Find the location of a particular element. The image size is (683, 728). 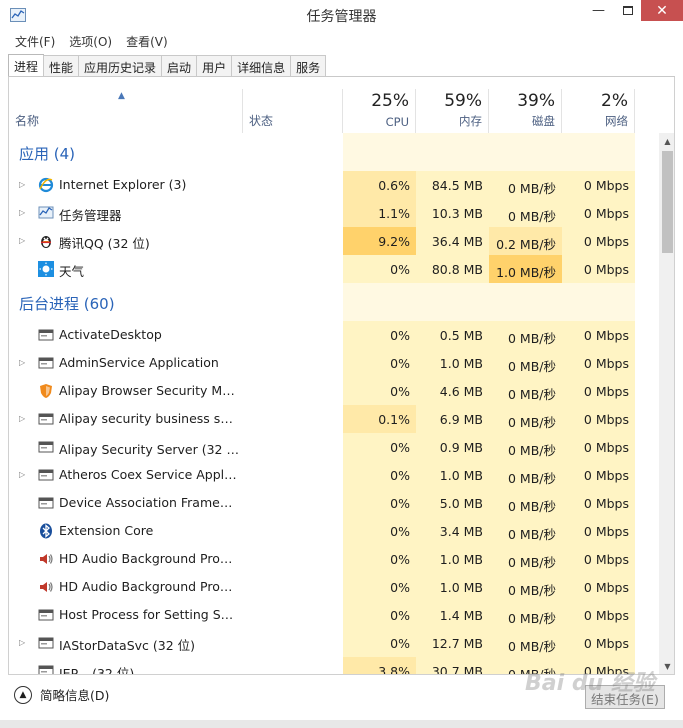

menu-options: 选项(O) is located at coordinates (90, 41).